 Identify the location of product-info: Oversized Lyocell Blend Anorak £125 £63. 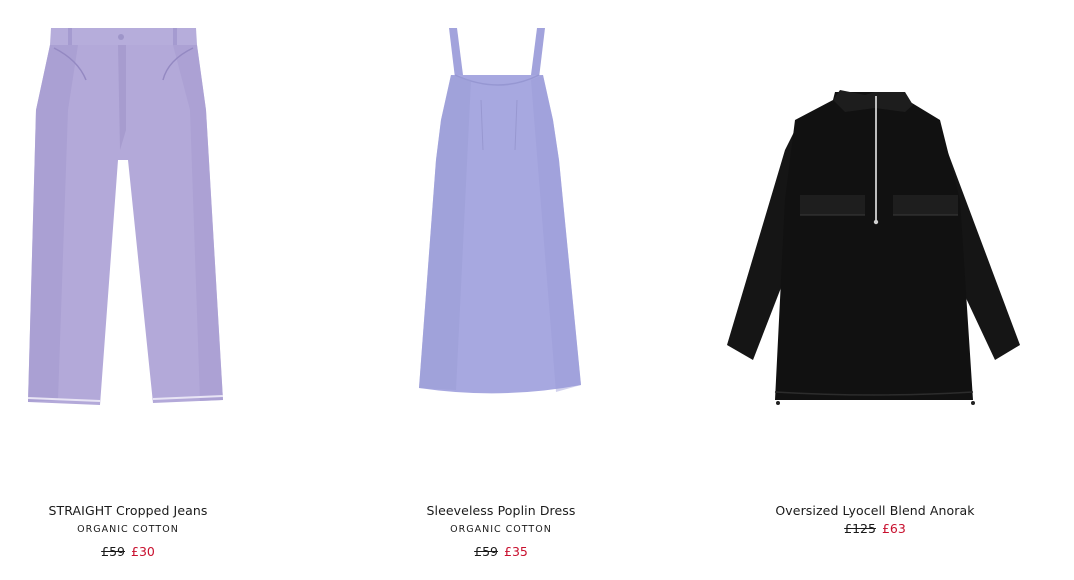
(875, 520).